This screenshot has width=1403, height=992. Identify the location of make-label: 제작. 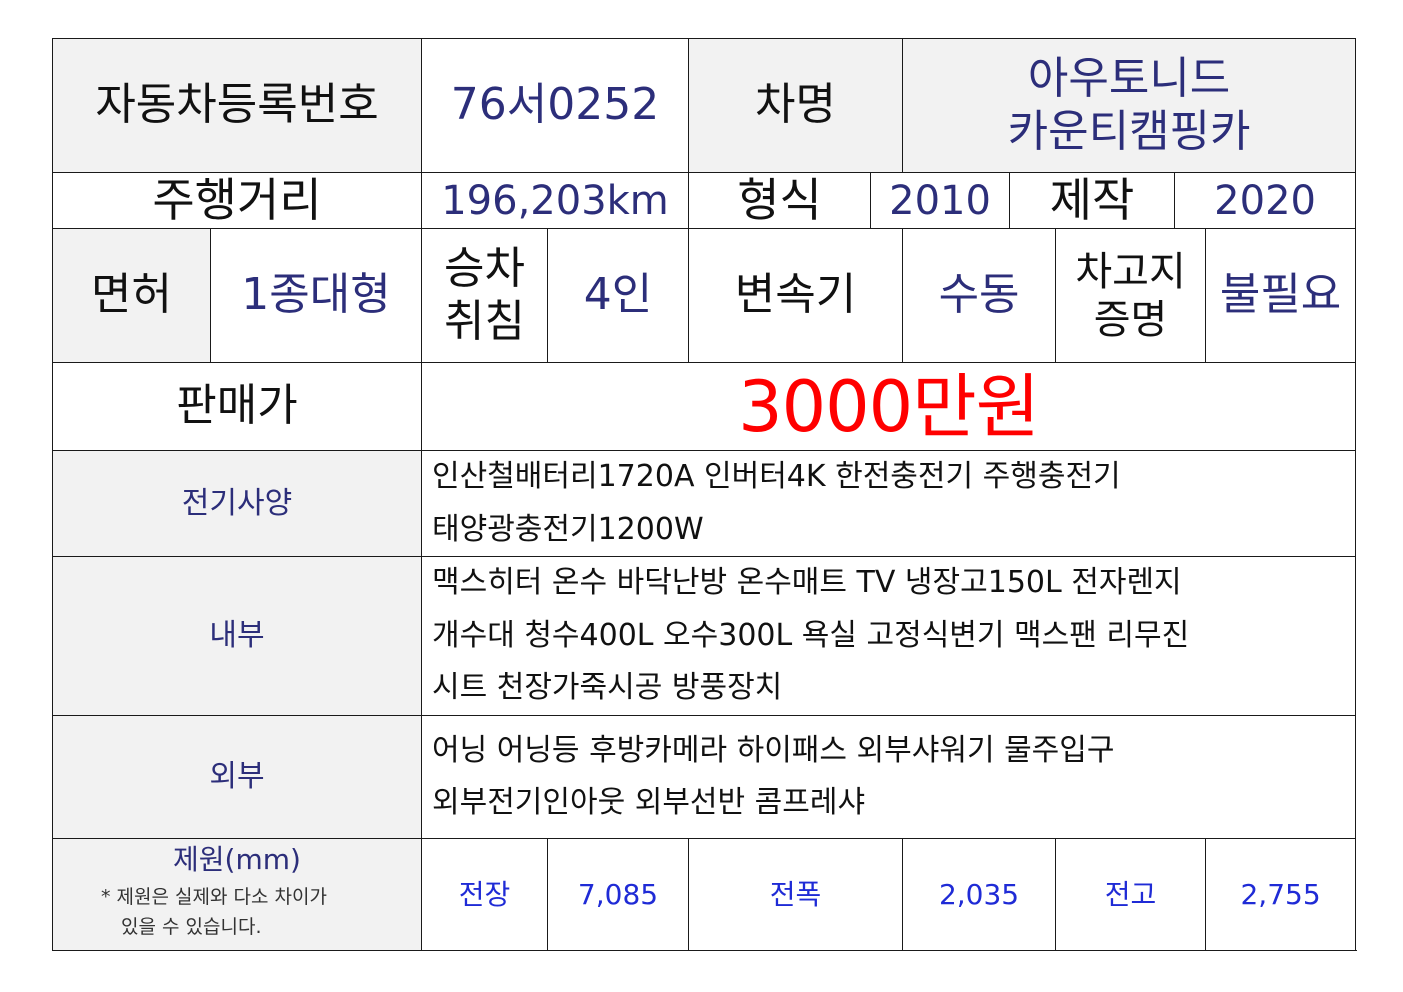
(1092, 200).